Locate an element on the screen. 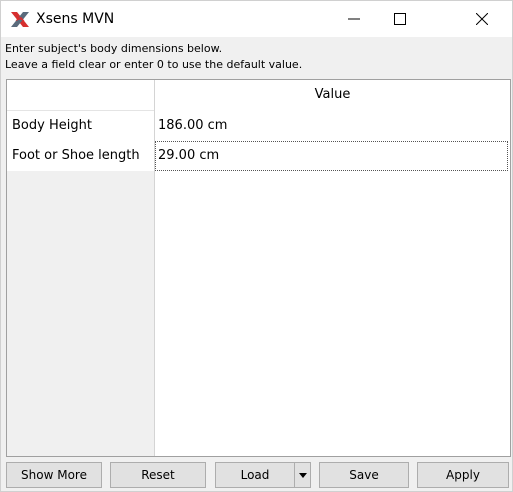 This screenshot has height=492, width=513. minimize-icon is located at coordinates (354, 19).